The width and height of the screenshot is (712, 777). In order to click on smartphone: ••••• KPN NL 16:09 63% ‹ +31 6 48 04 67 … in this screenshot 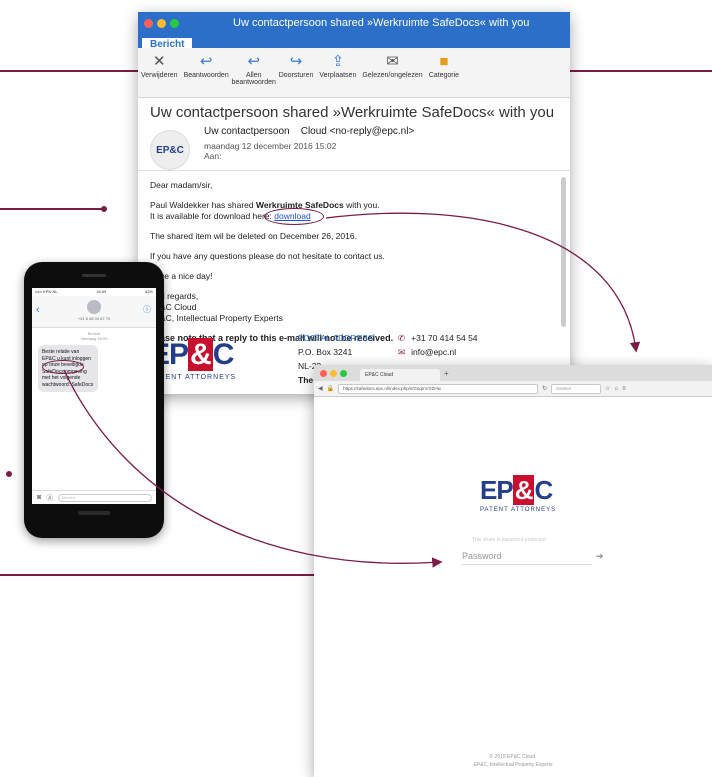, I will do `click(94, 400)`.